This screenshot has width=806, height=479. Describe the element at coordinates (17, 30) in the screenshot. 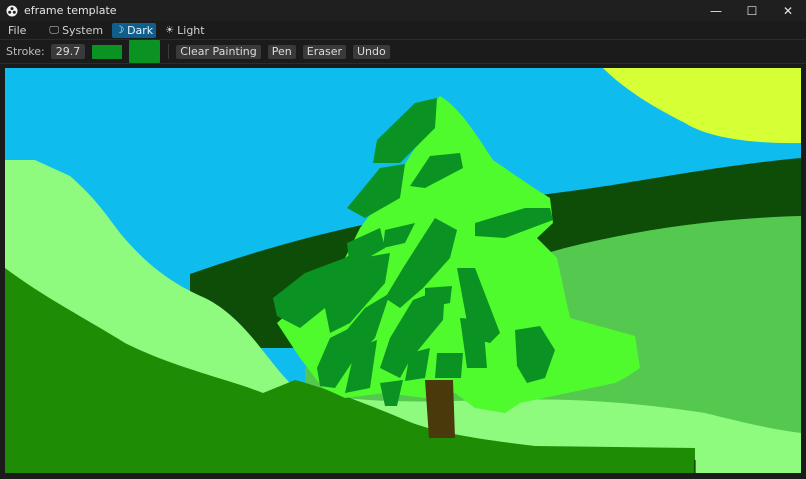

I see `file-menu: File` at that location.